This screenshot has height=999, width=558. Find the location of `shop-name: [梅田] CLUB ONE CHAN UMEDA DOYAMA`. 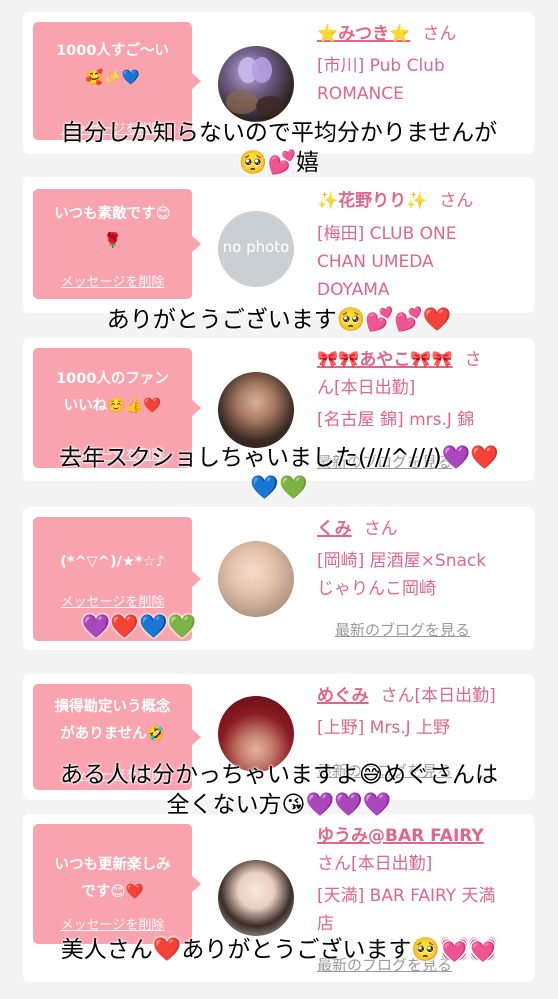

shop-name: [梅田] CLUB ONE CHAN UMEDA DOYAMA is located at coordinates (387, 262).